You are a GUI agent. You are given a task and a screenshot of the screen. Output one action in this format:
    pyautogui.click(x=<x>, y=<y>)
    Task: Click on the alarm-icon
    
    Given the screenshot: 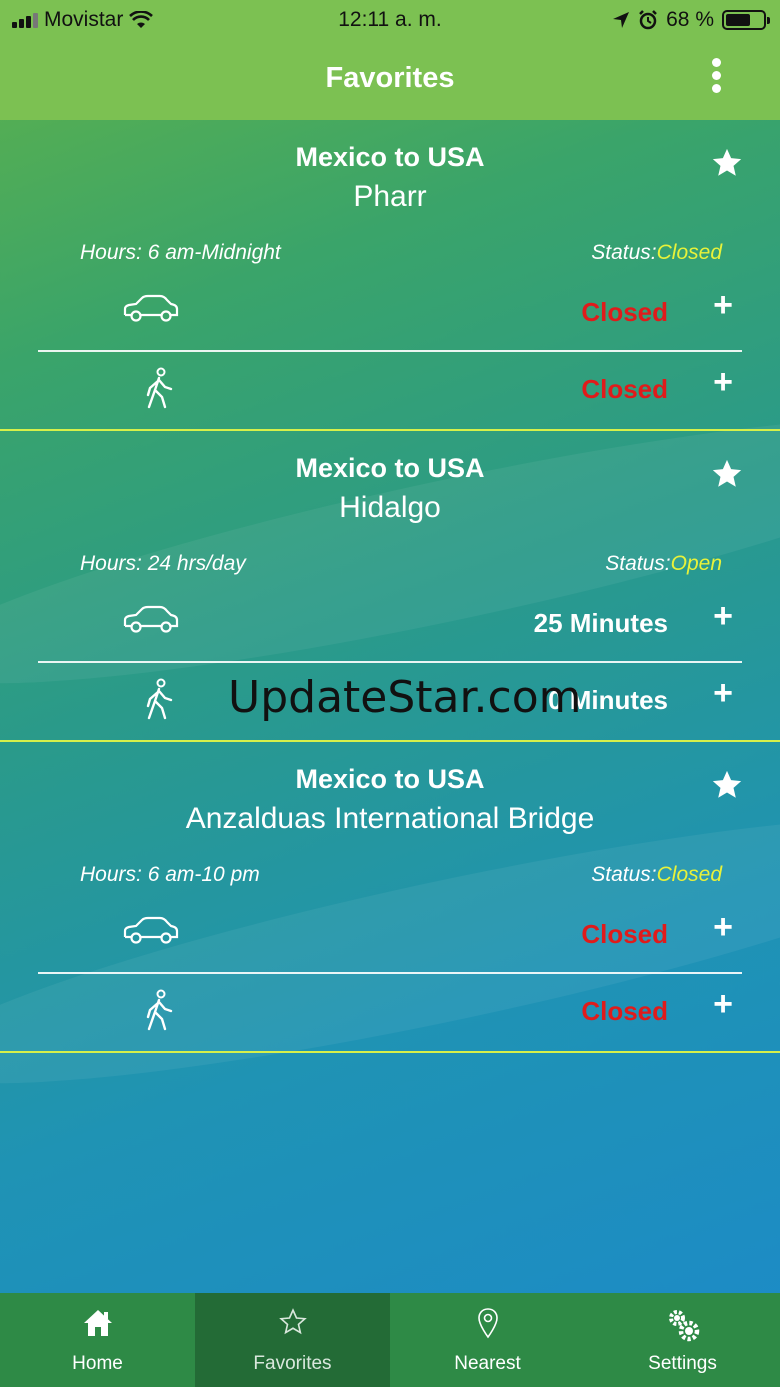 What is the action you would take?
    pyautogui.click(x=648, y=20)
    